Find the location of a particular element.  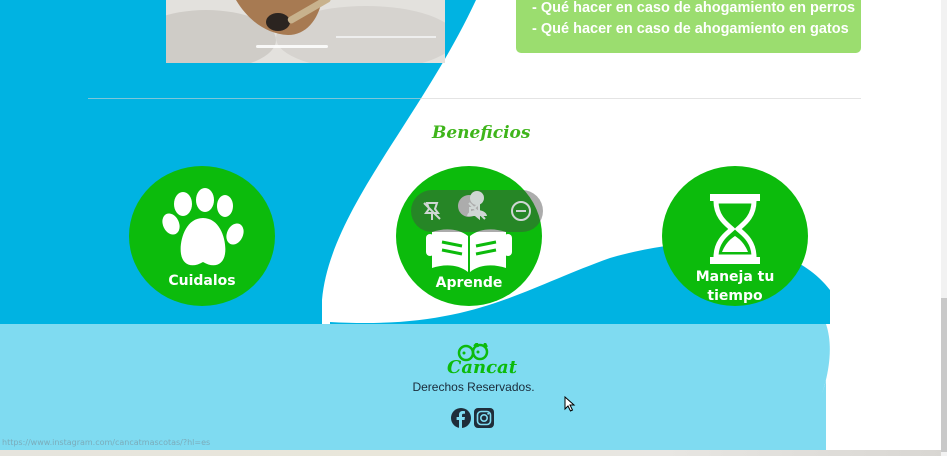

footer-logo: Cancat is located at coordinates (480, 362).